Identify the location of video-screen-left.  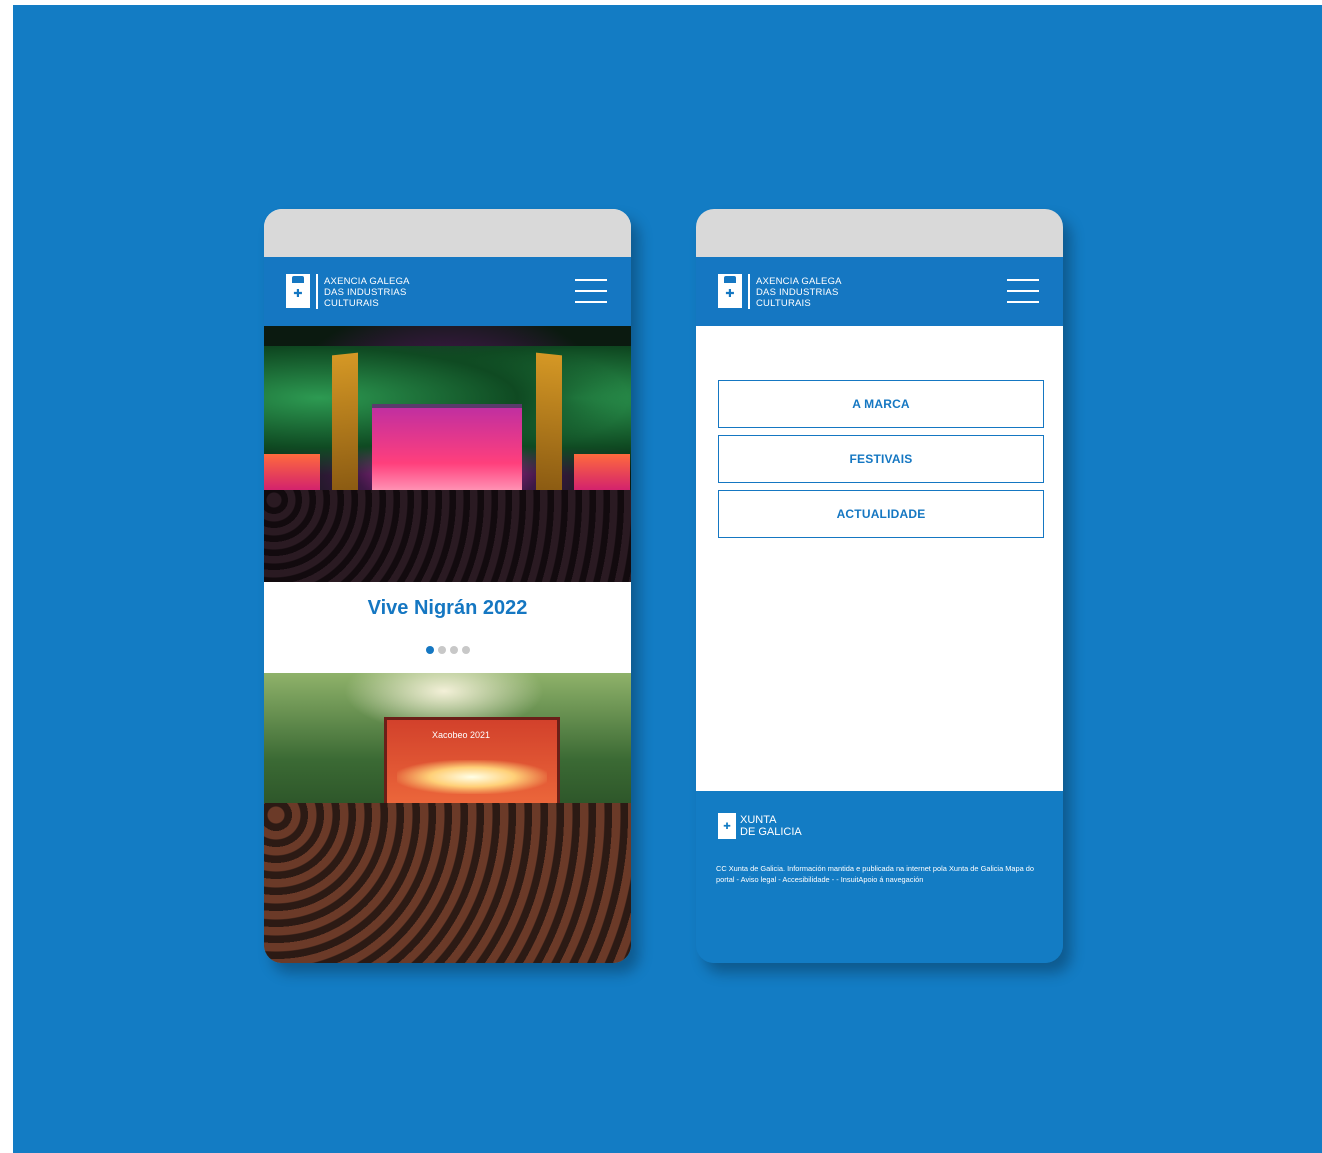
(292, 472).